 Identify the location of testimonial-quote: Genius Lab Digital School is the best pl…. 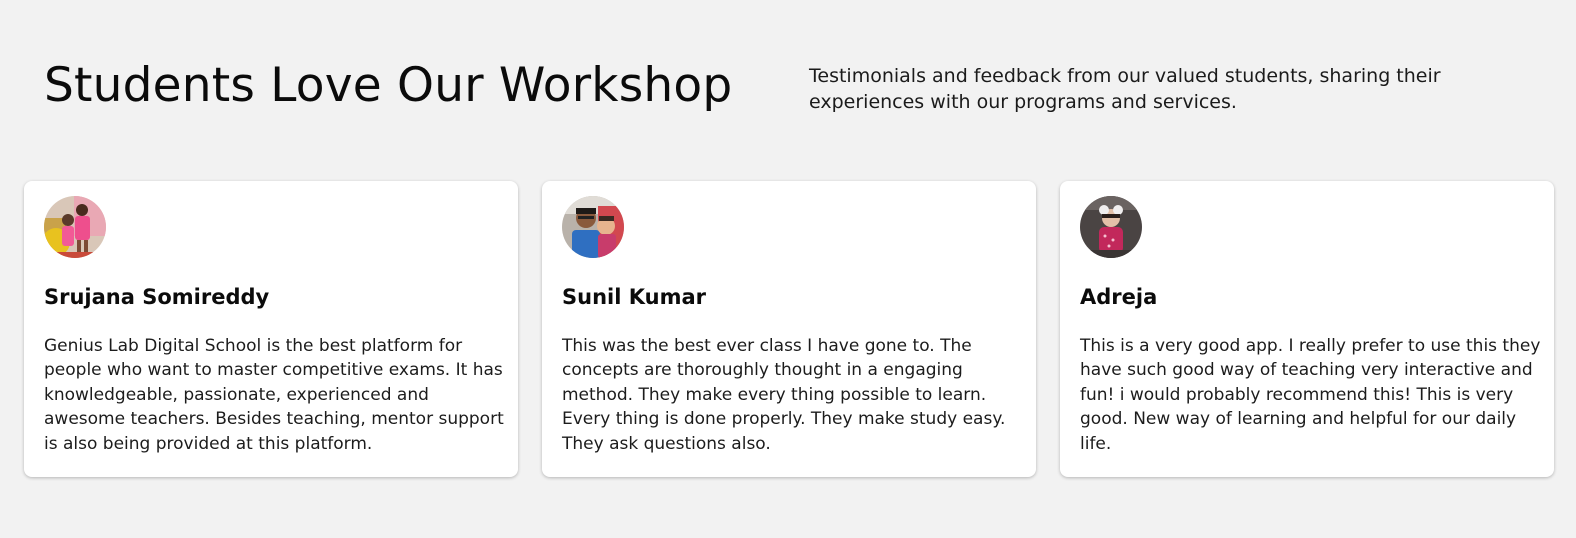
(274, 395).